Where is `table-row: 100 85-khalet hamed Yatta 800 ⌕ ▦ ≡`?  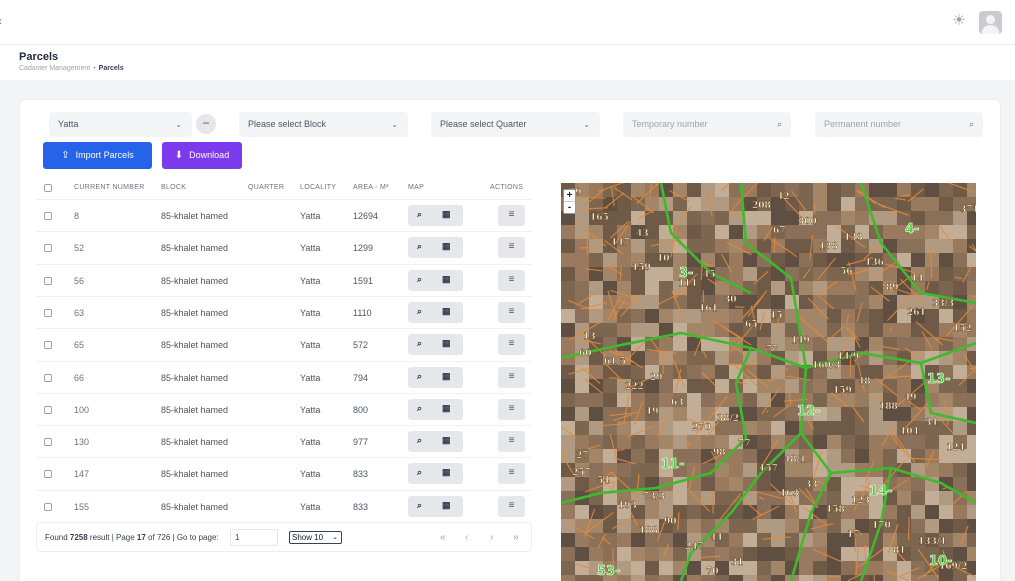
table-row: 100 85-khalet hamed Yatta 800 ⌕ ▦ ≡ is located at coordinates (284, 408).